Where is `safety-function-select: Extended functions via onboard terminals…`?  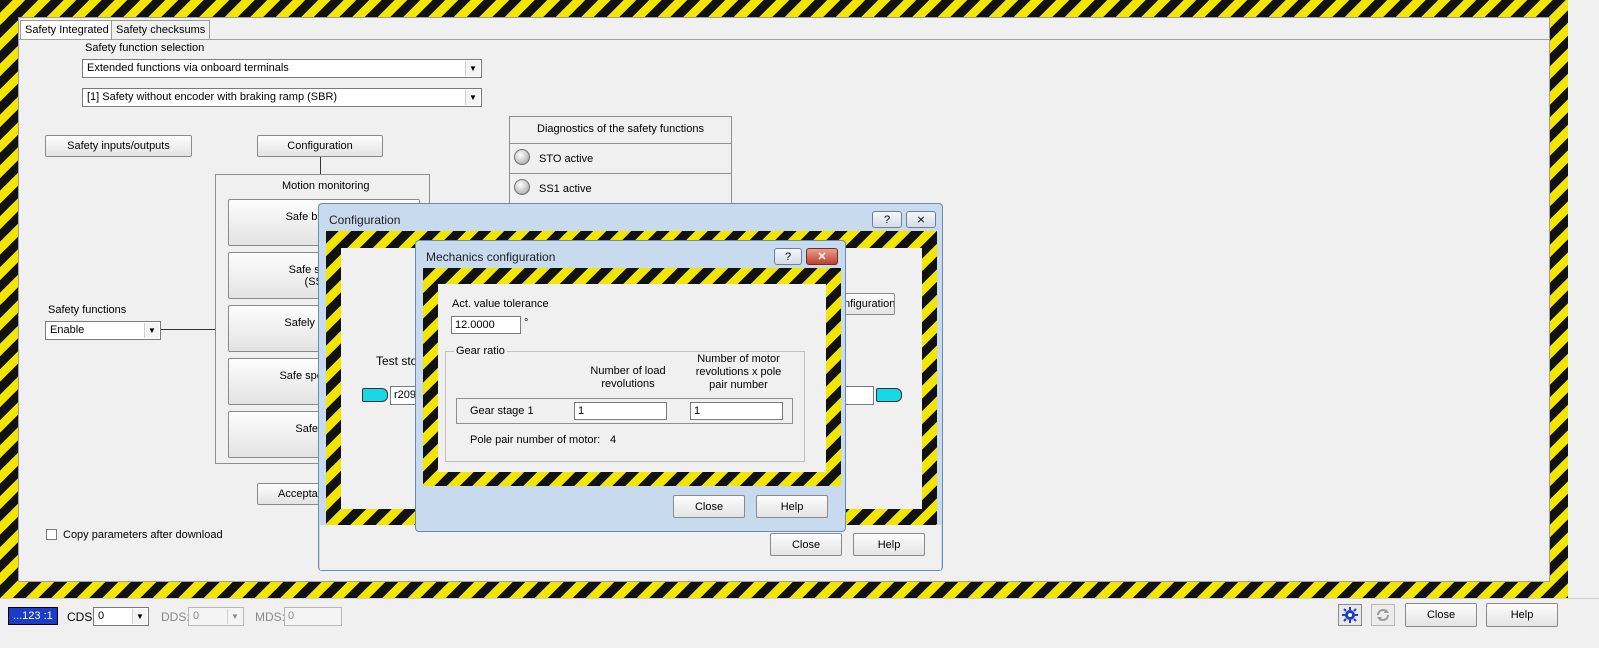
safety-function-select: Extended functions via onboard terminals… is located at coordinates (282, 68).